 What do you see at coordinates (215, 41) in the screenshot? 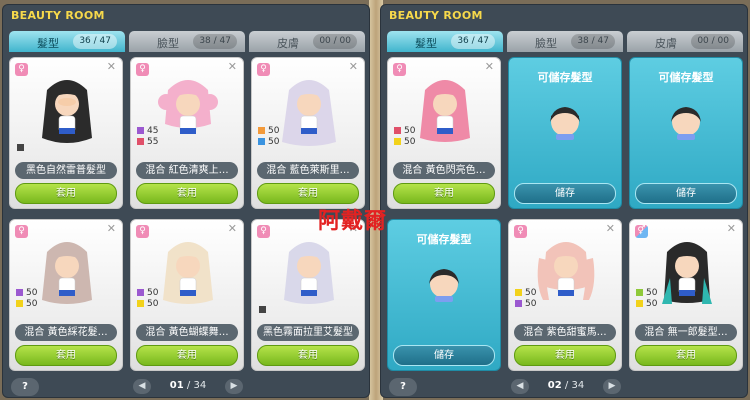
I see `tab-count: 38 / 47` at bounding box center [215, 41].